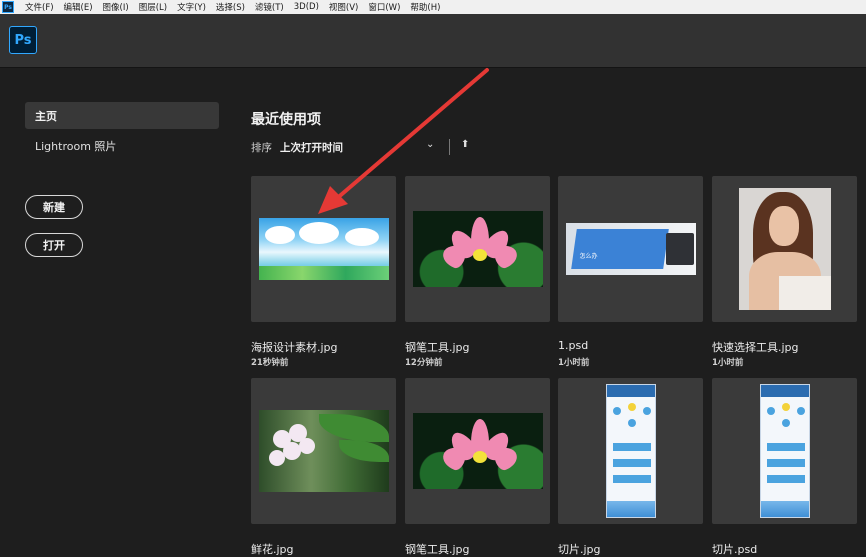 The height and width of the screenshot is (557, 866). Describe the element at coordinates (191, 7) in the screenshot. I see `menu-type: 文字(Y)` at that location.